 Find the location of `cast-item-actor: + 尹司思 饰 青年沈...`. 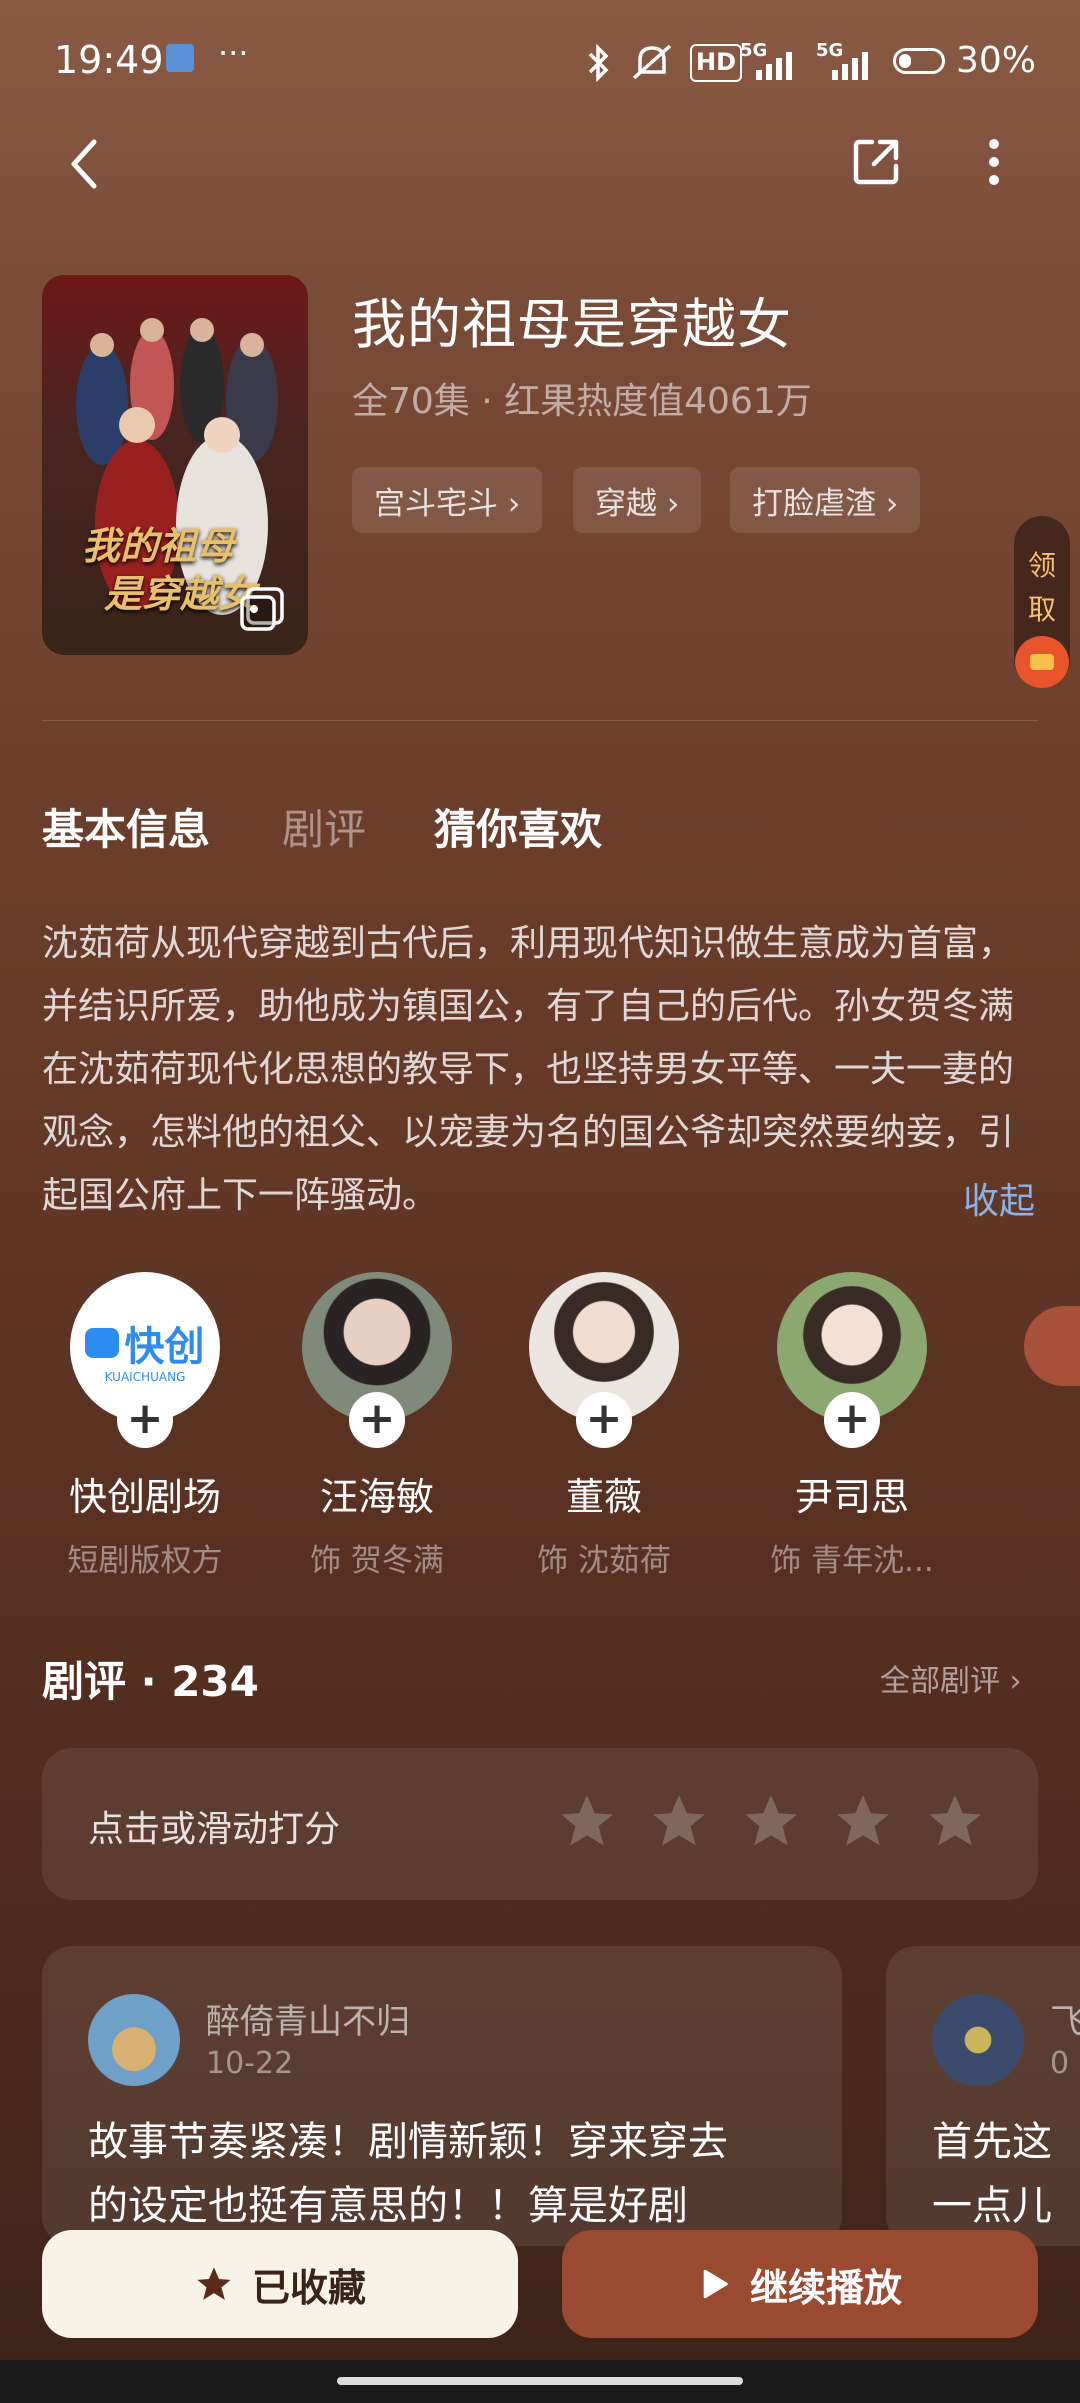

cast-item-actor: + 尹司思 饰 青年沈... is located at coordinates (852, 1426).